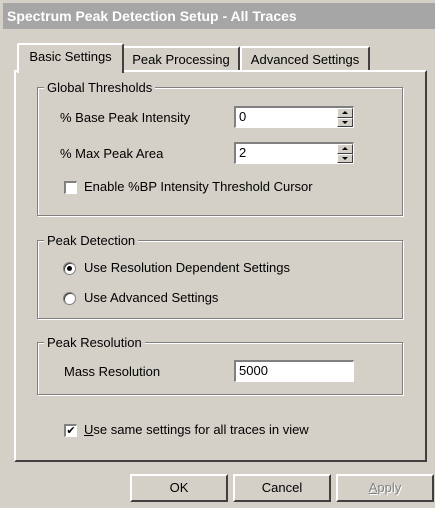 The height and width of the screenshot is (508, 435). Describe the element at coordinates (220, 276) in the screenshot. I see `peak-detection-group: Peak Detection` at that location.